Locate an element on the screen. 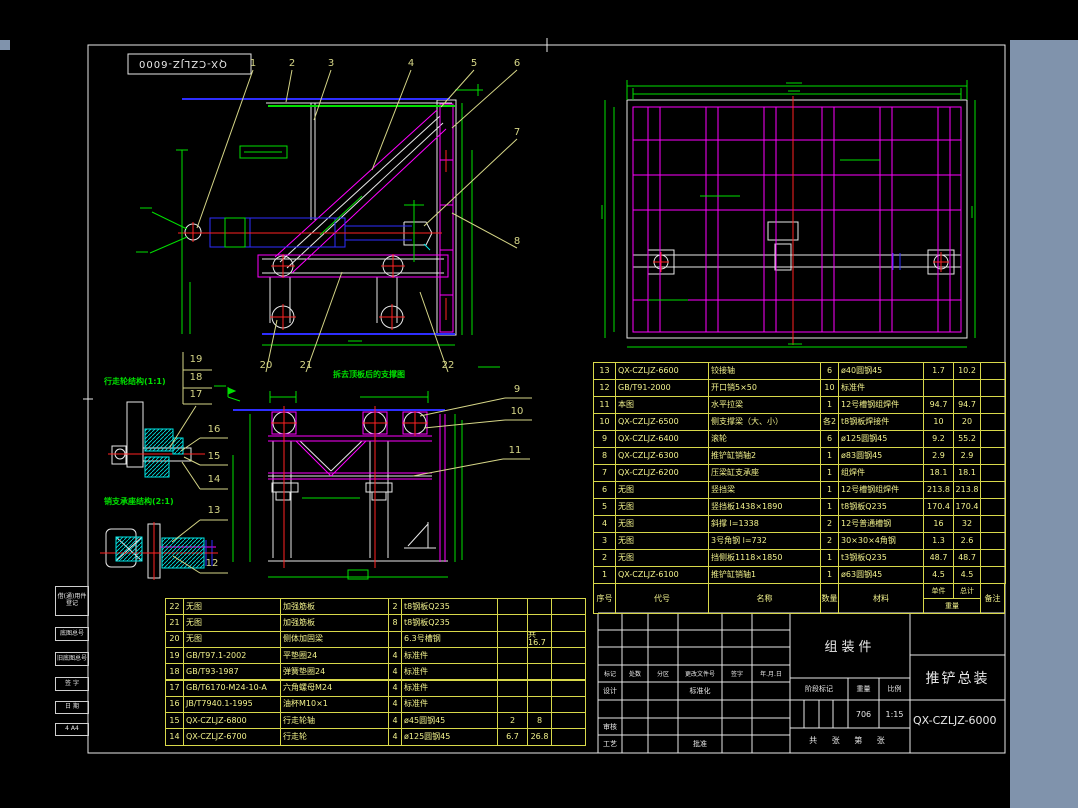  table-cell: 12号槽钢组焊件 is located at coordinates (881, 490).